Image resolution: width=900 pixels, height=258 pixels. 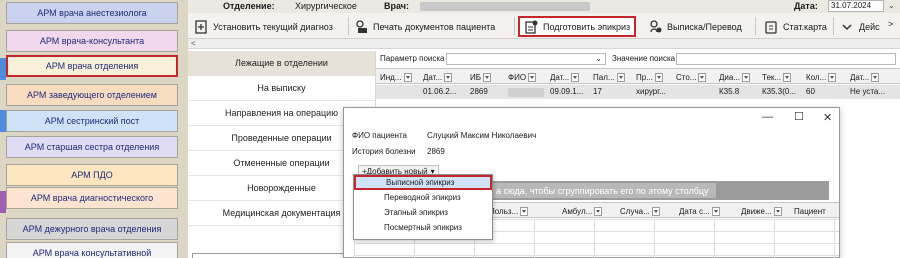 I want to click on arm-label: АРМ ПДО, so click(x=92, y=175).